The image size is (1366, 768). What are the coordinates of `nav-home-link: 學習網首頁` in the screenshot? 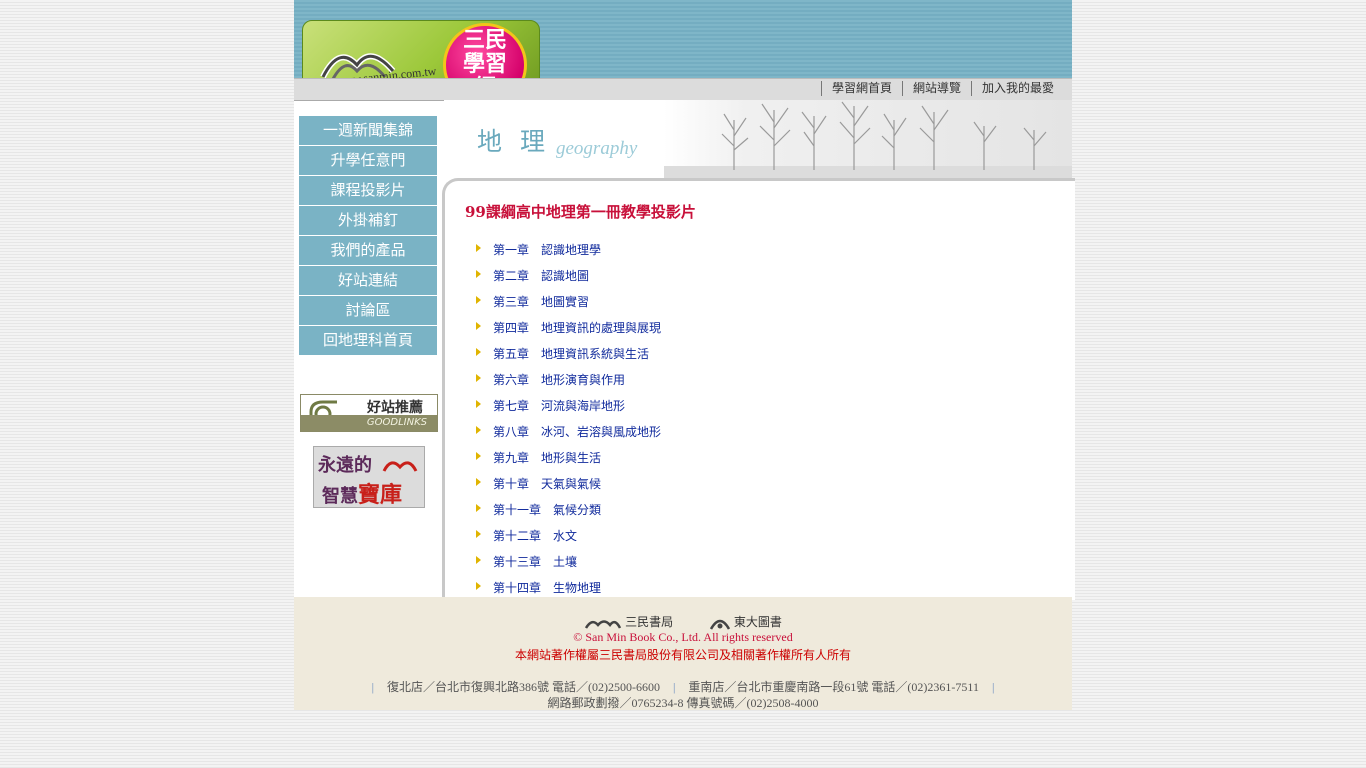 It's located at (861, 88).